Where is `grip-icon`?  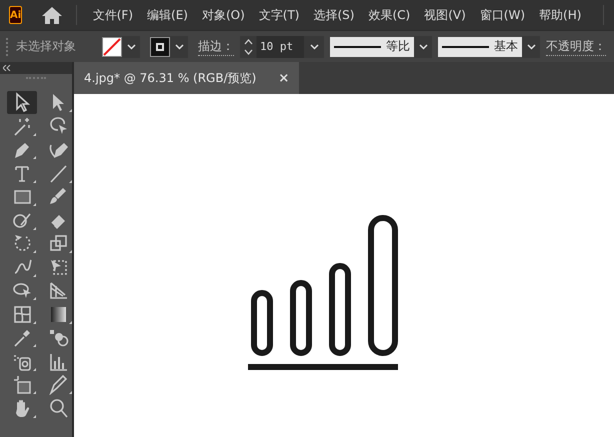
grip-icon is located at coordinates (8, 47).